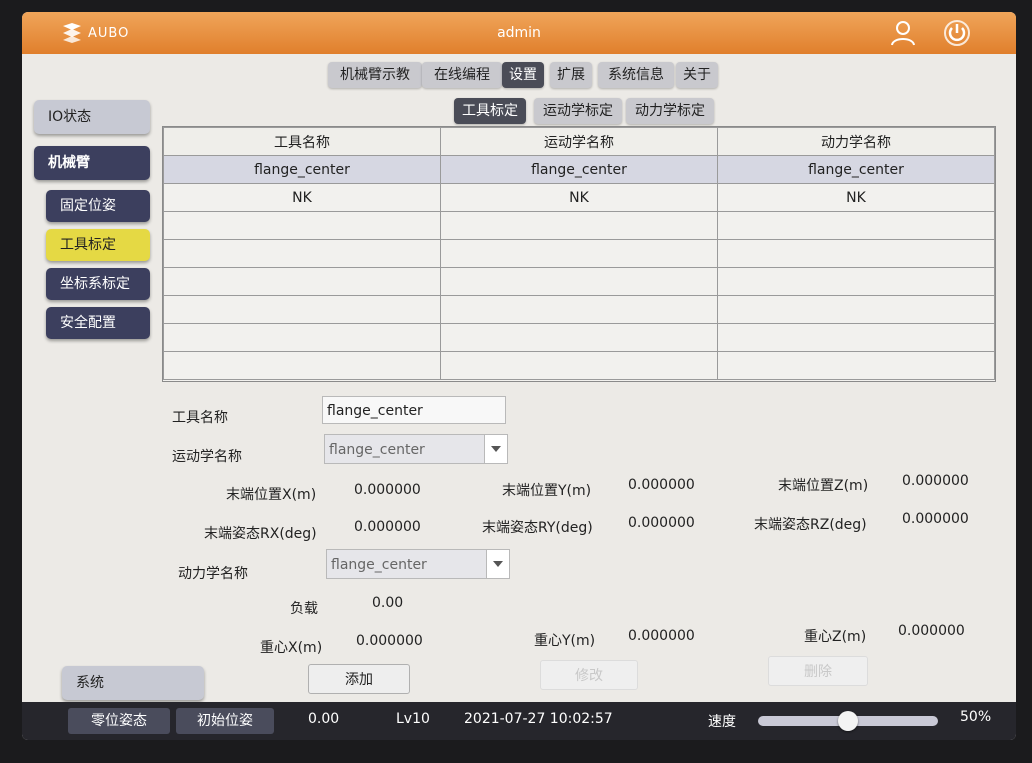  Describe the element at coordinates (98, 284) in the screenshot. I see `sidebar-item-frame-calibration: 坐标系标定` at that location.